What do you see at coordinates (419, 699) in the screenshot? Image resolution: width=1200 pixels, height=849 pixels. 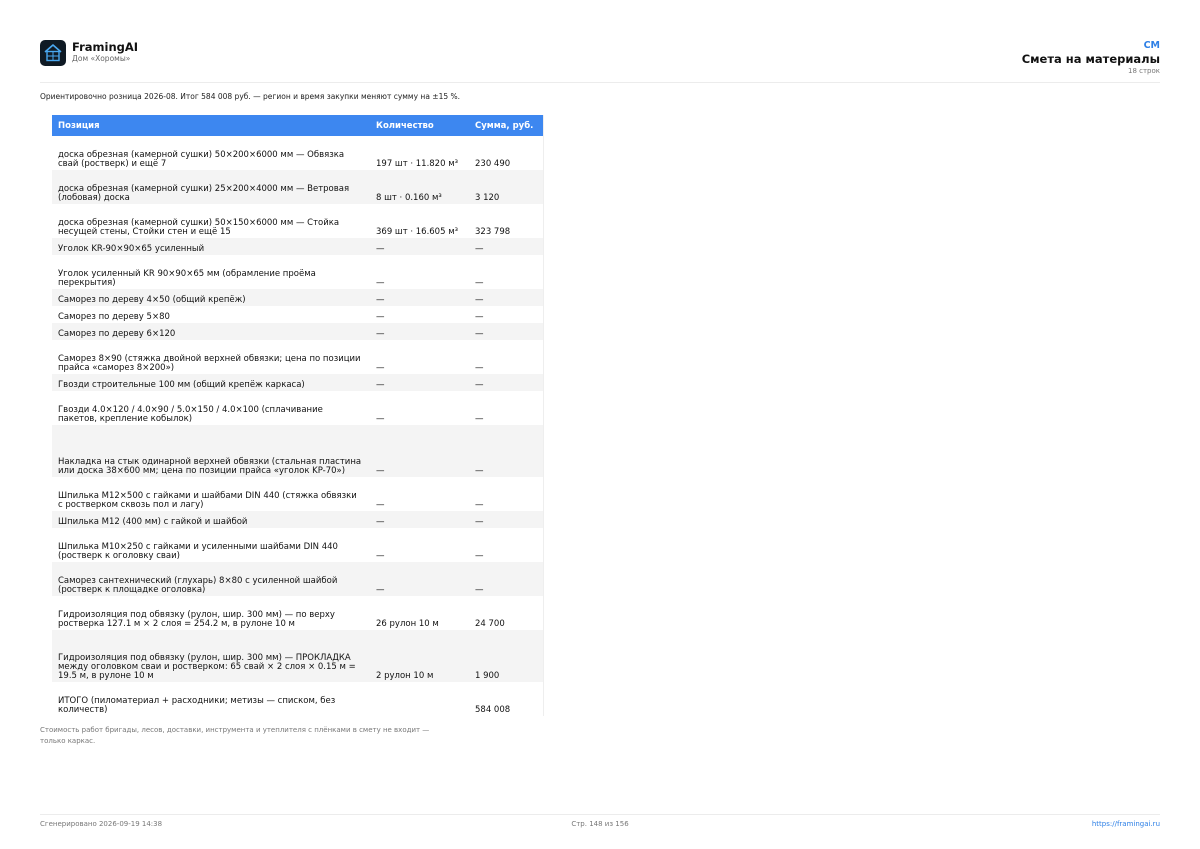 I see `cell-quantity` at bounding box center [419, 699].